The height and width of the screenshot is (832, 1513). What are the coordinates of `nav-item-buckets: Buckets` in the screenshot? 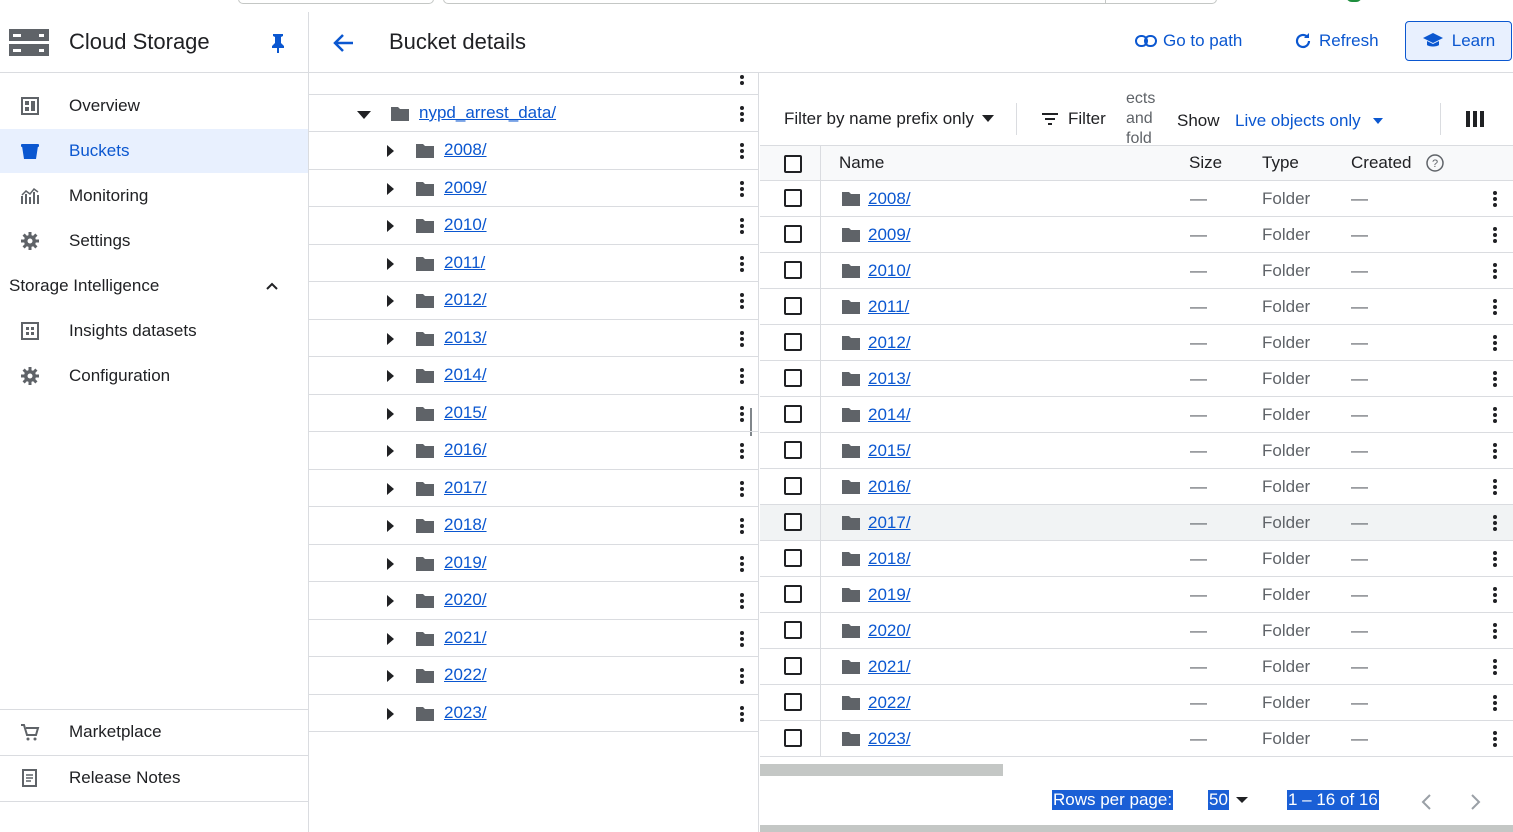 It's located at (154, 151).